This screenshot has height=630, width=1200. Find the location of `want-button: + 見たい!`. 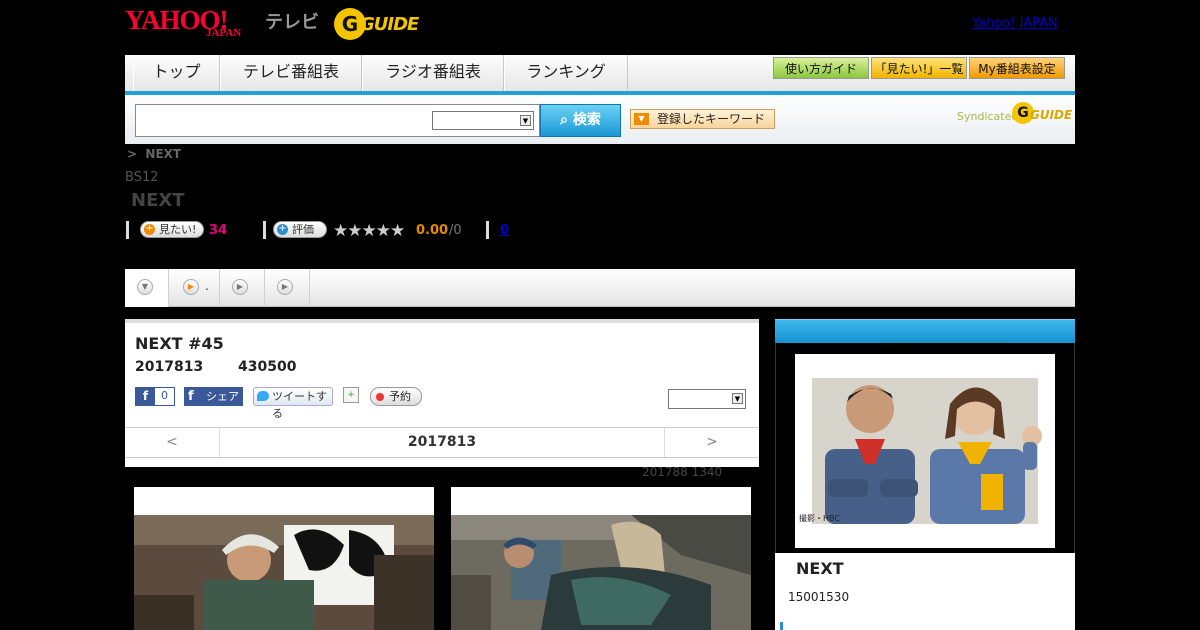

want-button: + 見たい! is located at coordinates (172, 229).